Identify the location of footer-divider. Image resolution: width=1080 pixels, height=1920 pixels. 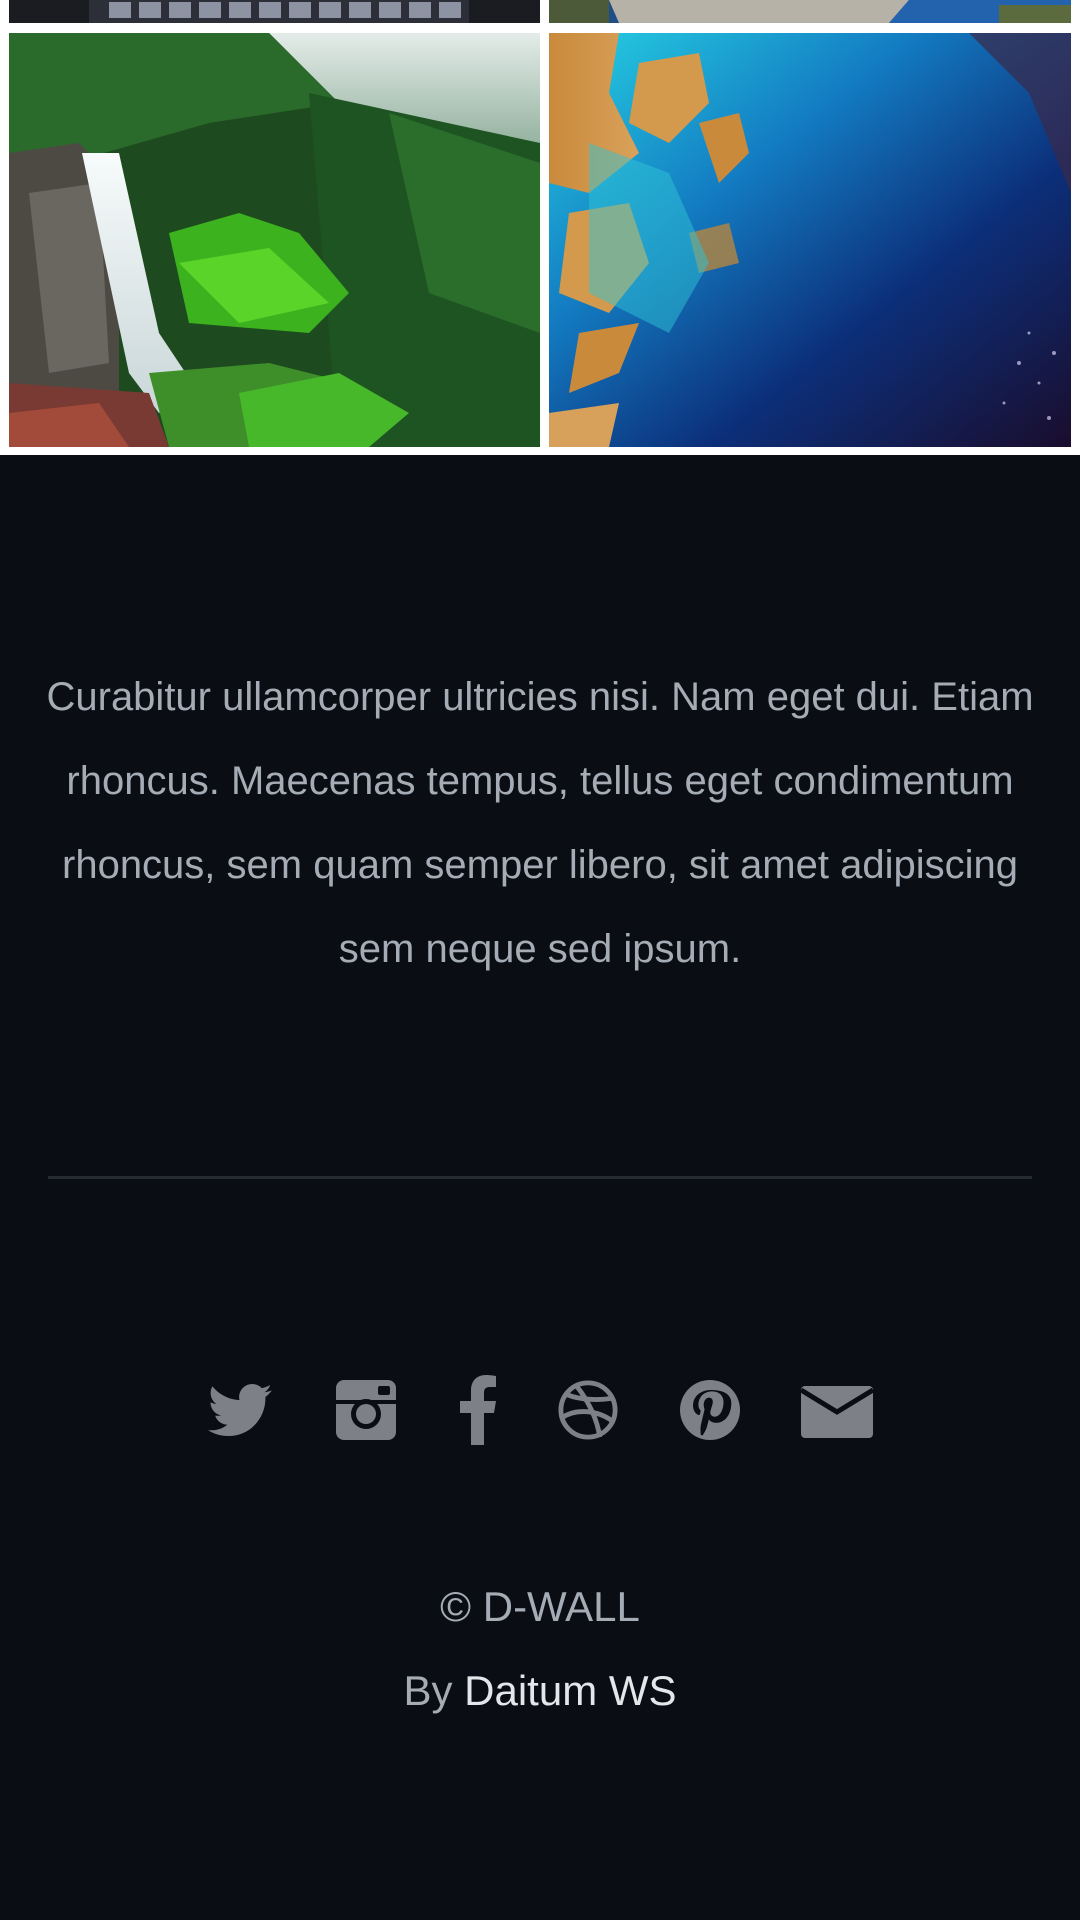
(540, 1177).